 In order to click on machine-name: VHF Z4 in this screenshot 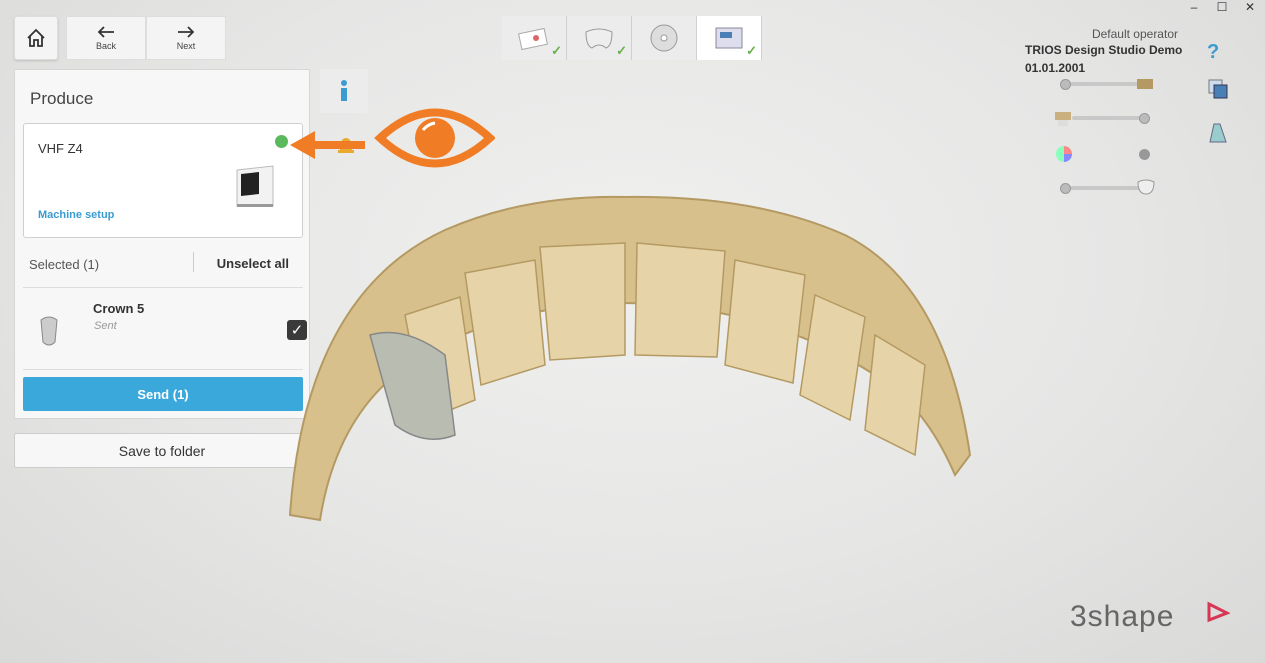, I will do `click(60, 148)`.